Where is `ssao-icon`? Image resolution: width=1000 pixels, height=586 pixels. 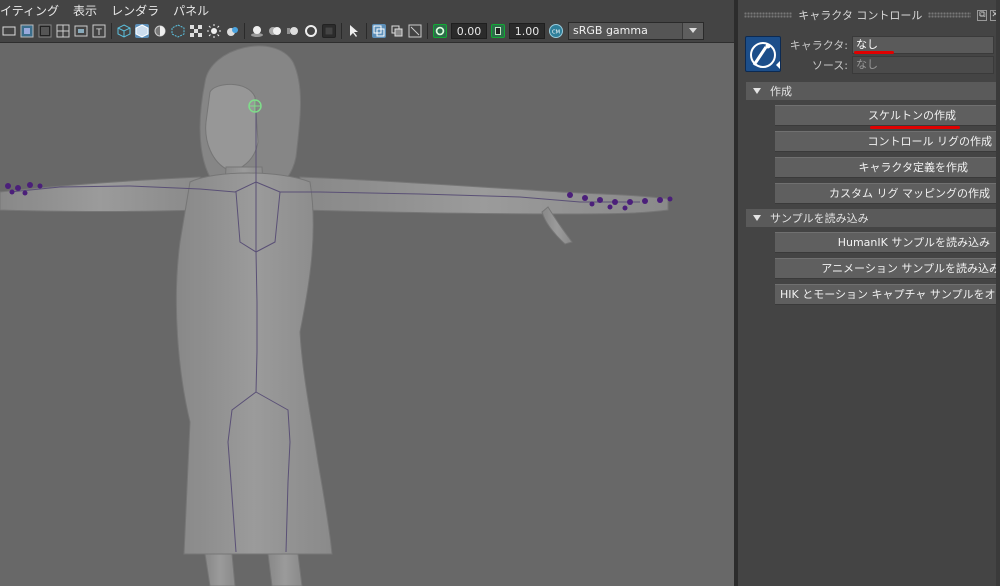 ssao-icon is located at coordinates (275, 31).